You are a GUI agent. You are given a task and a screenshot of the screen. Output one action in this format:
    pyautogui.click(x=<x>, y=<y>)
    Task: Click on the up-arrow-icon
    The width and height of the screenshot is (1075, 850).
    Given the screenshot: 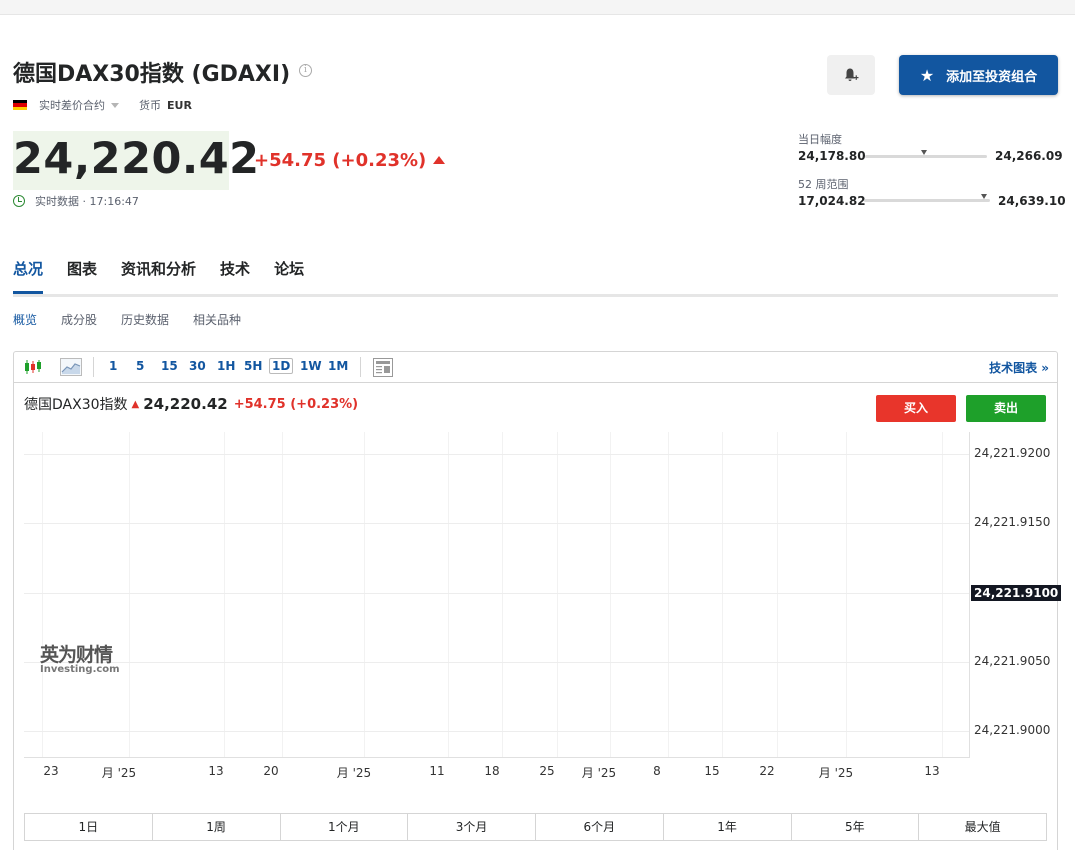 What is the action you would take?
    pyautogui.click(x=439, y=160)
    